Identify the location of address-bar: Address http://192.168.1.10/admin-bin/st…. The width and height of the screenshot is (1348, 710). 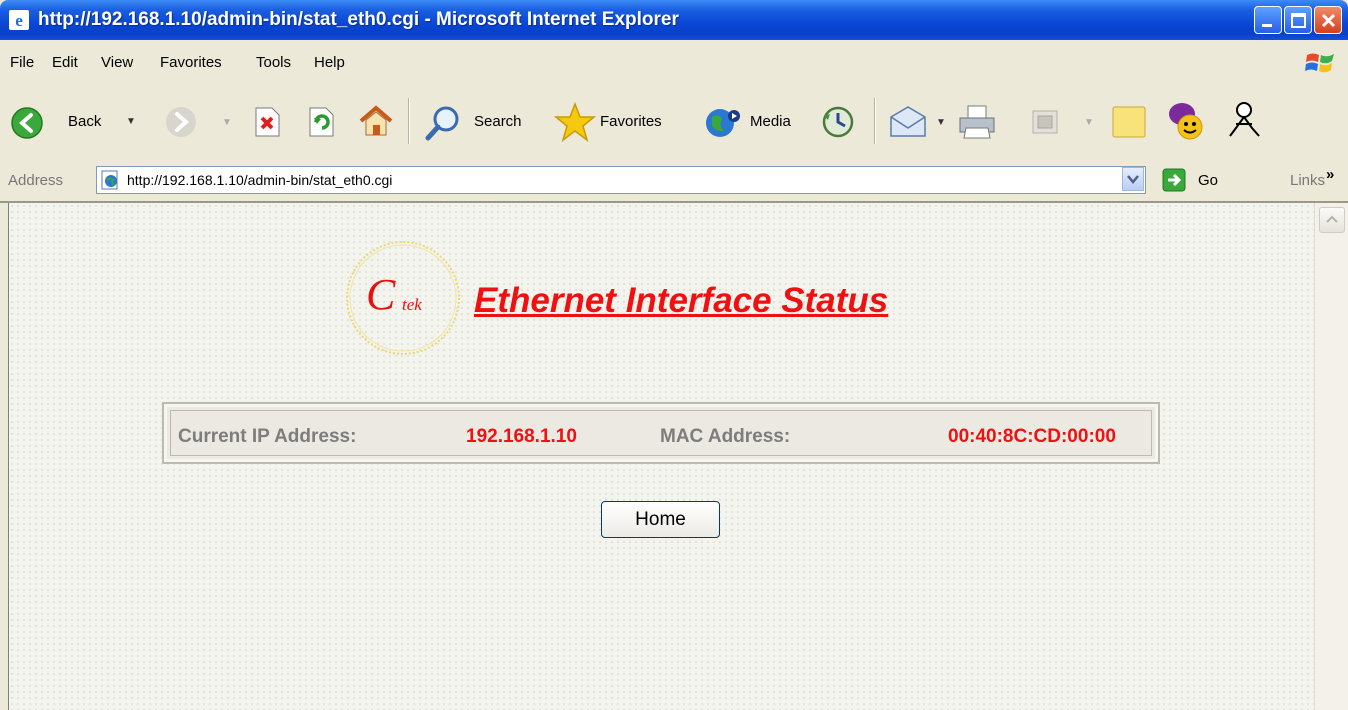
(674, 182).